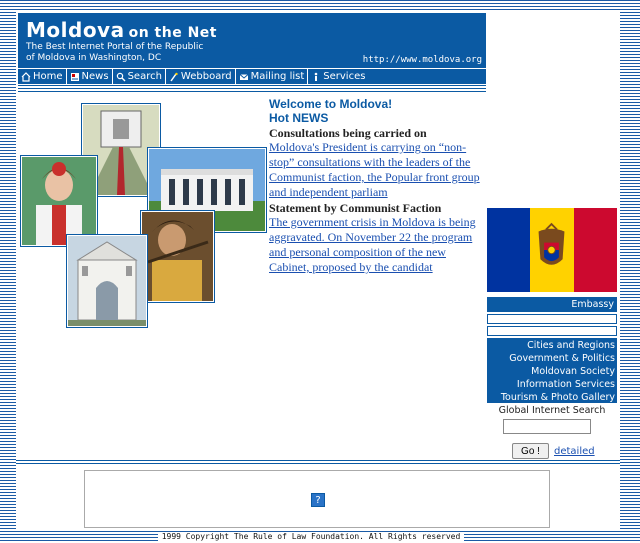 This screenshot has width=640, height=543. What do you see at coordinates (331, 104) in the screenshot?
I see `welcome-heading: Welcome to Moldova!` at bounding box center [331, 104].